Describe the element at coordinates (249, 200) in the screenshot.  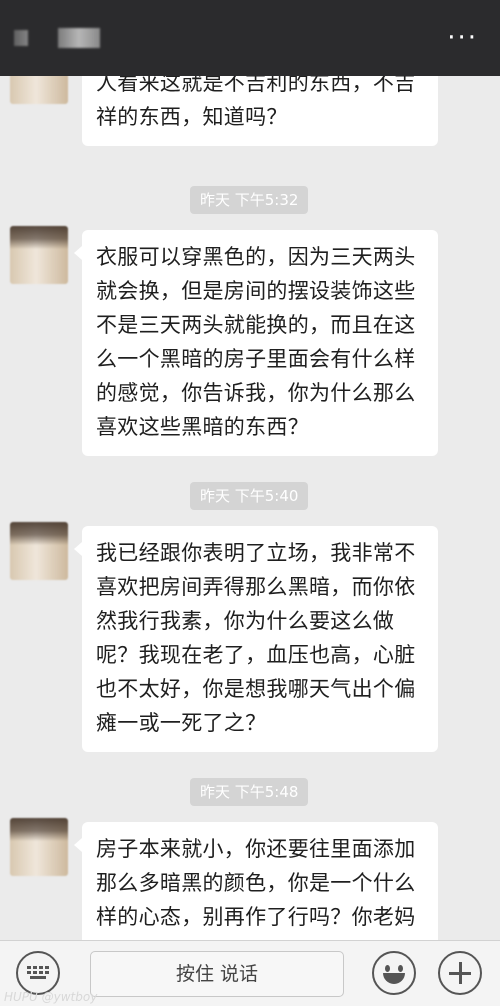
I see `timestamp: 昨天 下午5:32` at that location.